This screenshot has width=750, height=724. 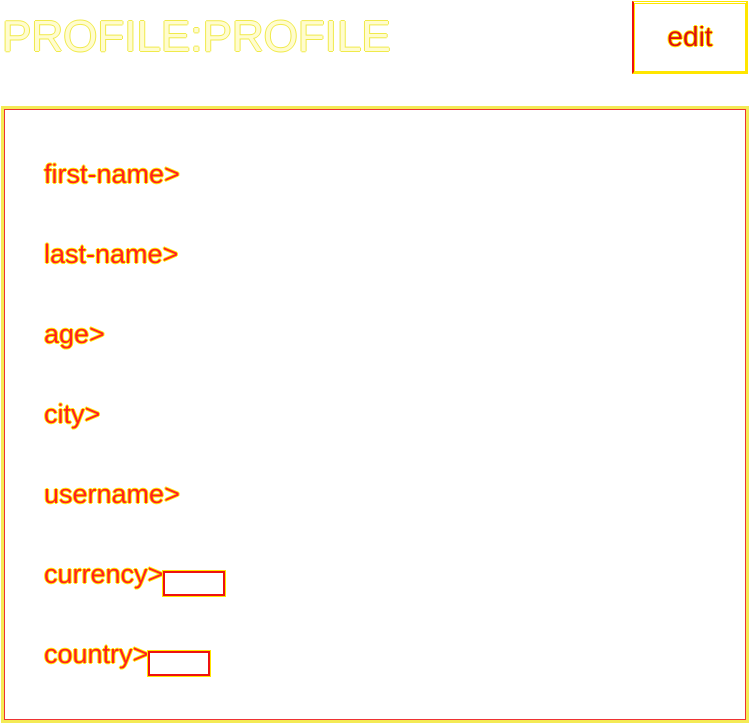 What do you see at coordinates (194, 583) in the screenshot?
I see `currency-value-field` at bounding box center [194, 583].